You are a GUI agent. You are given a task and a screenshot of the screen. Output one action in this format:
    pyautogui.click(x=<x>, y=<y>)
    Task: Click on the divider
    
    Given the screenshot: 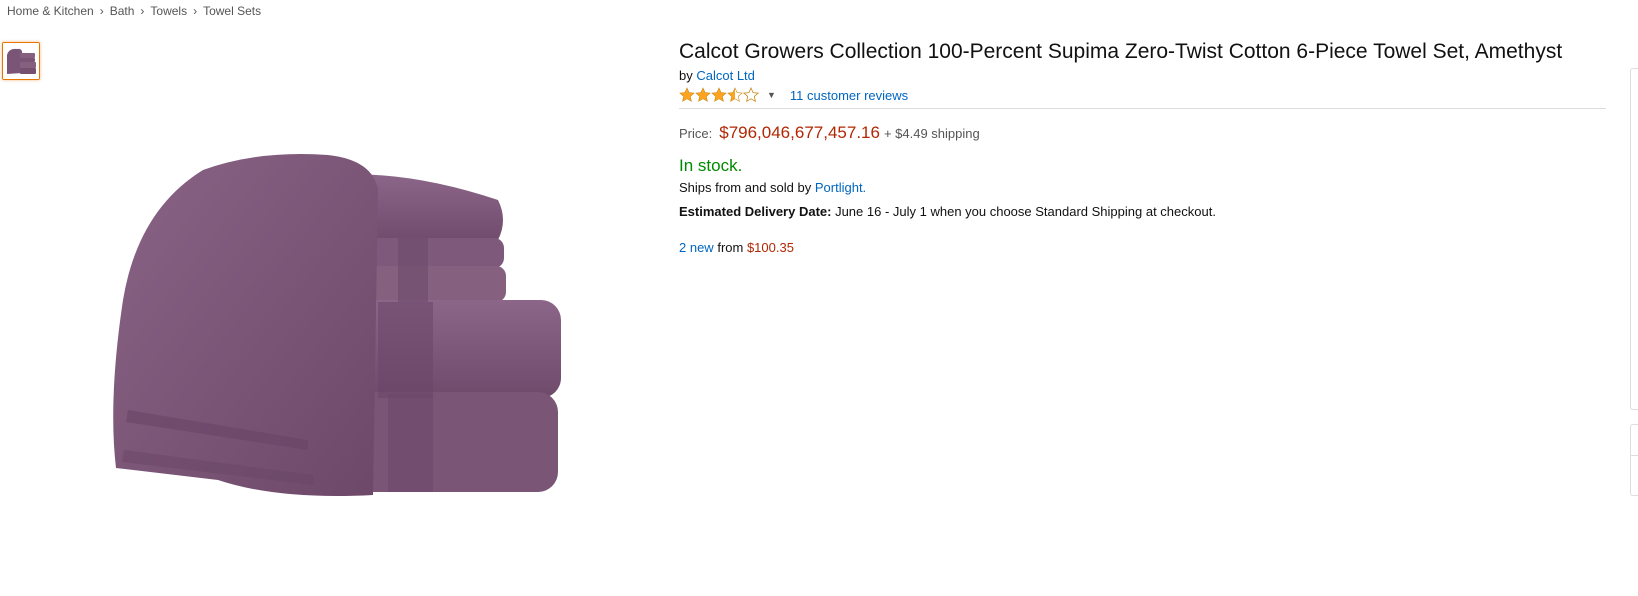 What is the action you would take?
    pyautogui.click(x=1142, y=108)
    